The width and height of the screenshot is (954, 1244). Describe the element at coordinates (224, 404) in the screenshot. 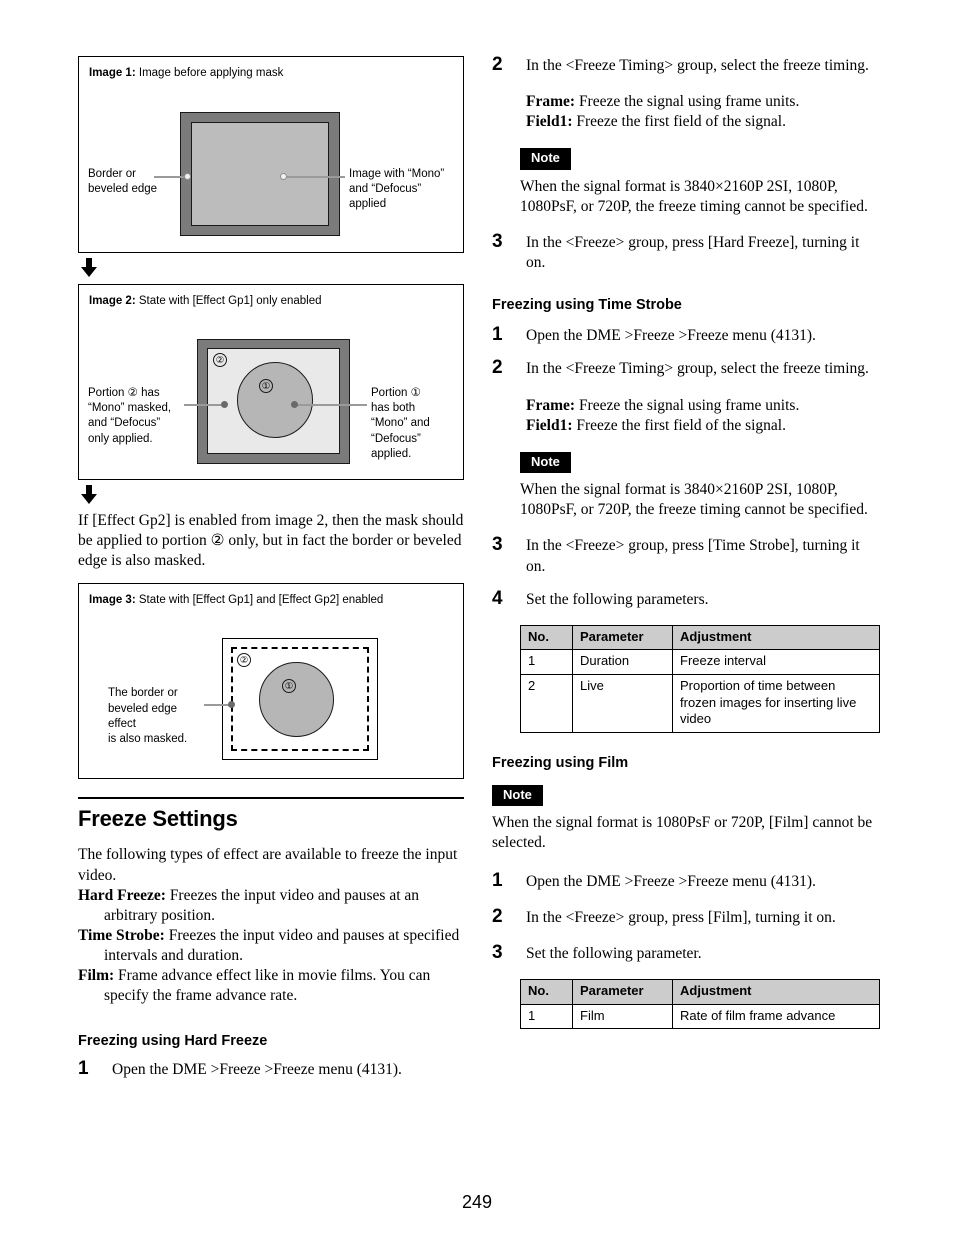

I see `figure-2-anchor-left` at that location.